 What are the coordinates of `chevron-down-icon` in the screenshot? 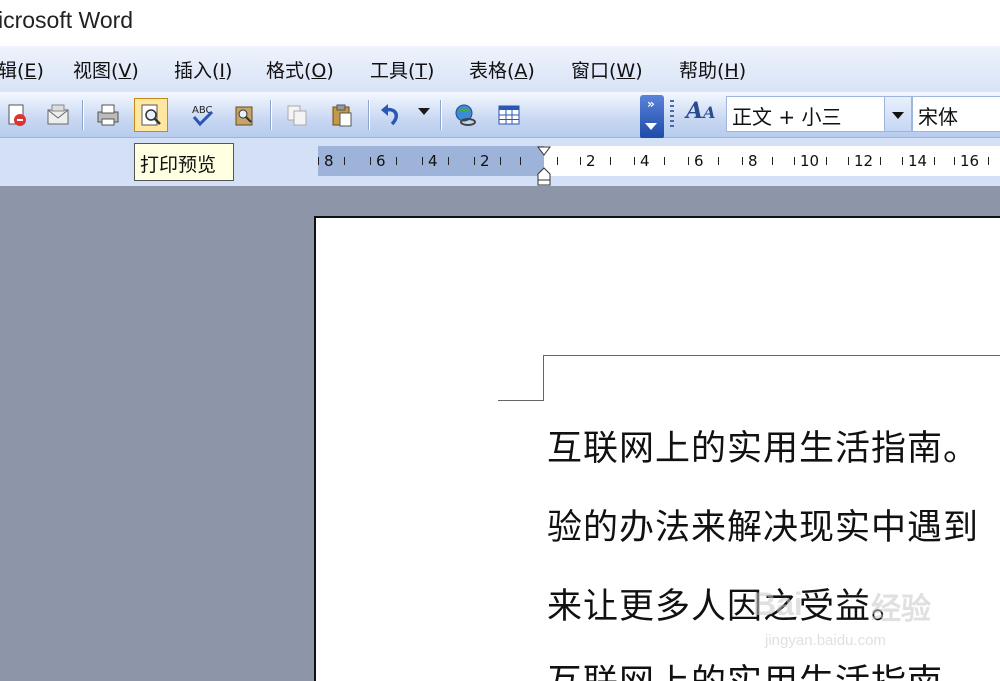 It's located at (898, 115).